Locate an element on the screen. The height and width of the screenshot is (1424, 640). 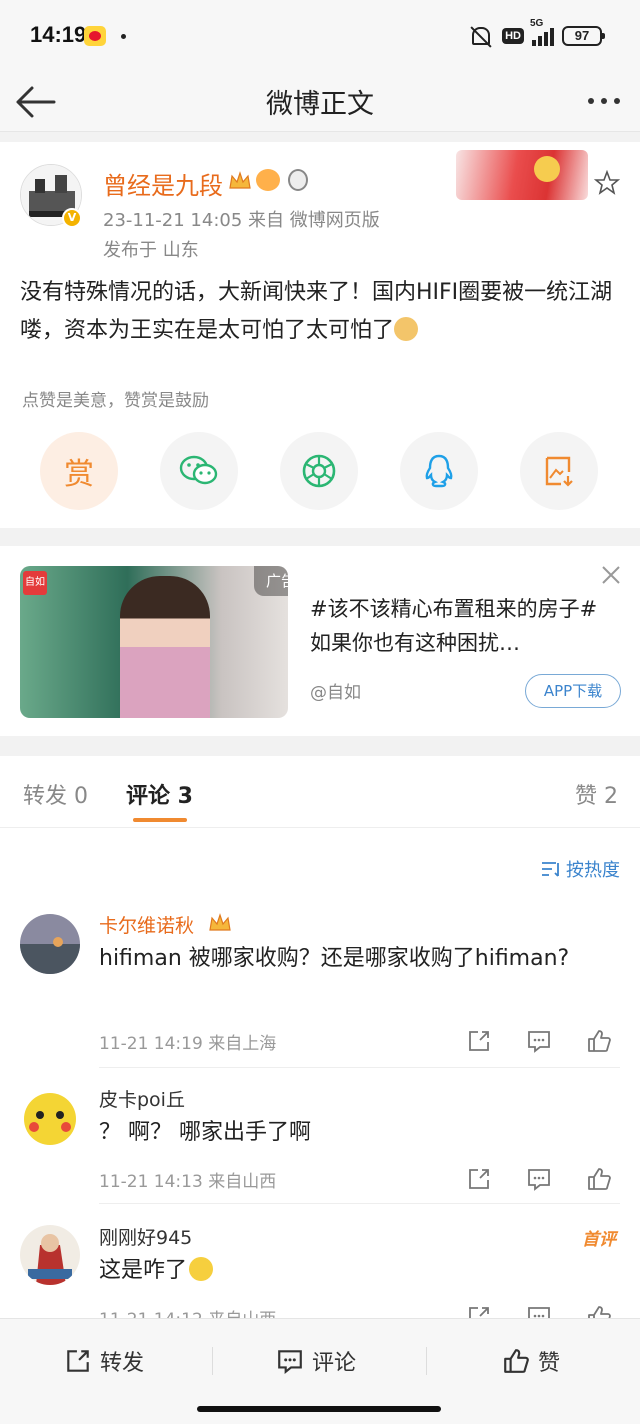
first-comment-badge: 首评 is located at coordinates (599, 1240).